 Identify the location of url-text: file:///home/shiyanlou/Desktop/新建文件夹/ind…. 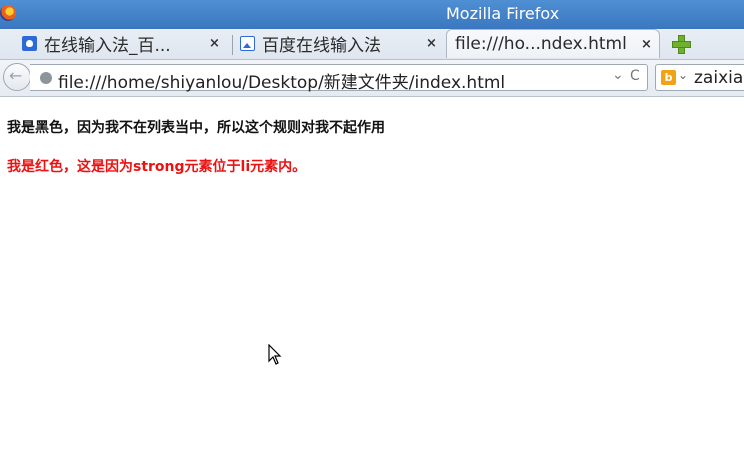
(281, 80).